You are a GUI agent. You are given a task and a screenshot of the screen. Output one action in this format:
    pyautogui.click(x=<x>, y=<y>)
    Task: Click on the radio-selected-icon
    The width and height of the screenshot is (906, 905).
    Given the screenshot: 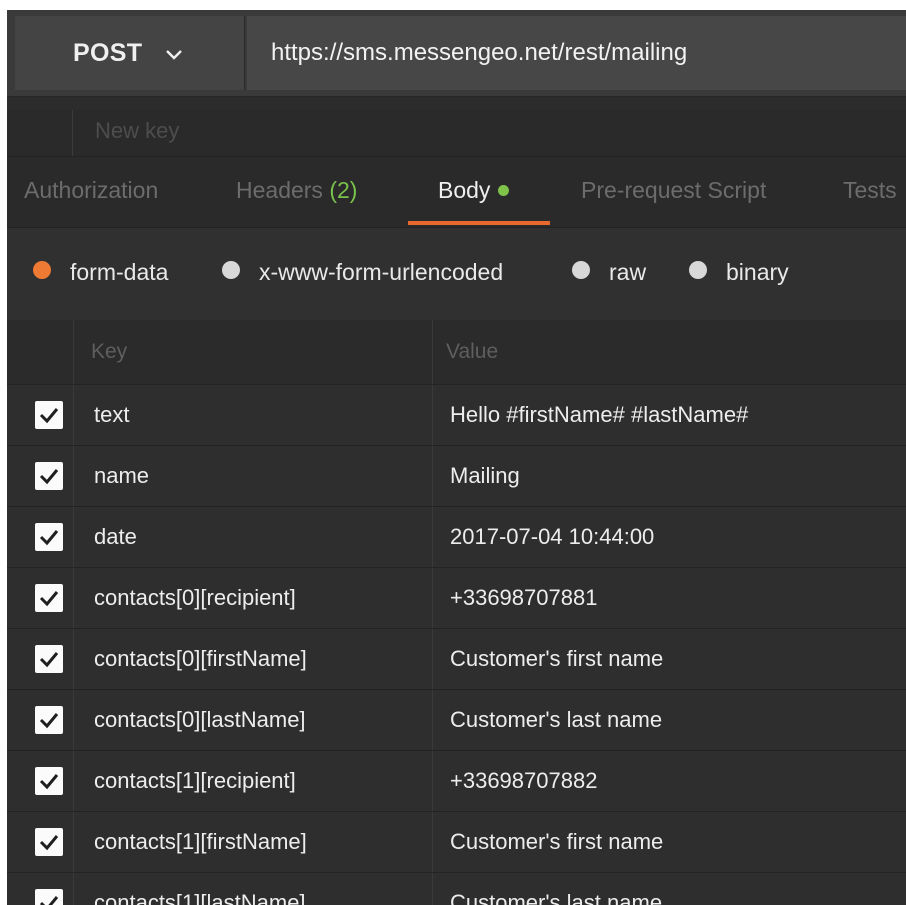 What is the action you would take?
    pyautogui.click(x=42, y=270)
    